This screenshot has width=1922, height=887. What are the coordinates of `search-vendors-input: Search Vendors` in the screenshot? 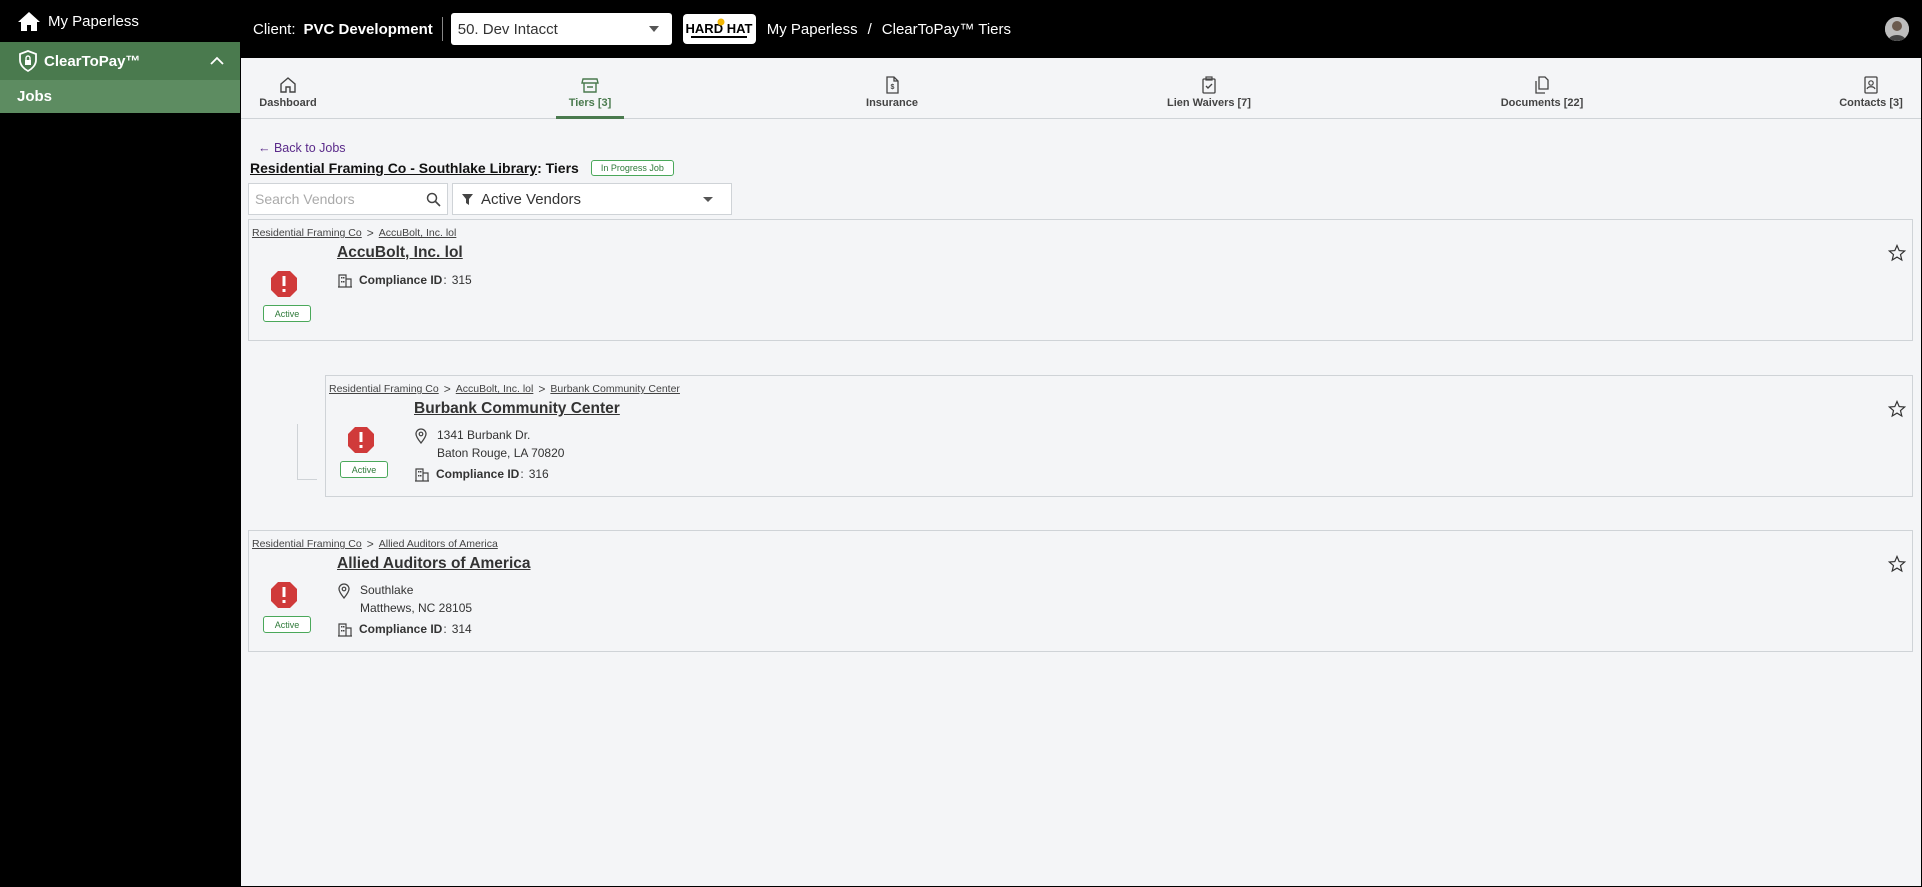 It's located at (348, 199).